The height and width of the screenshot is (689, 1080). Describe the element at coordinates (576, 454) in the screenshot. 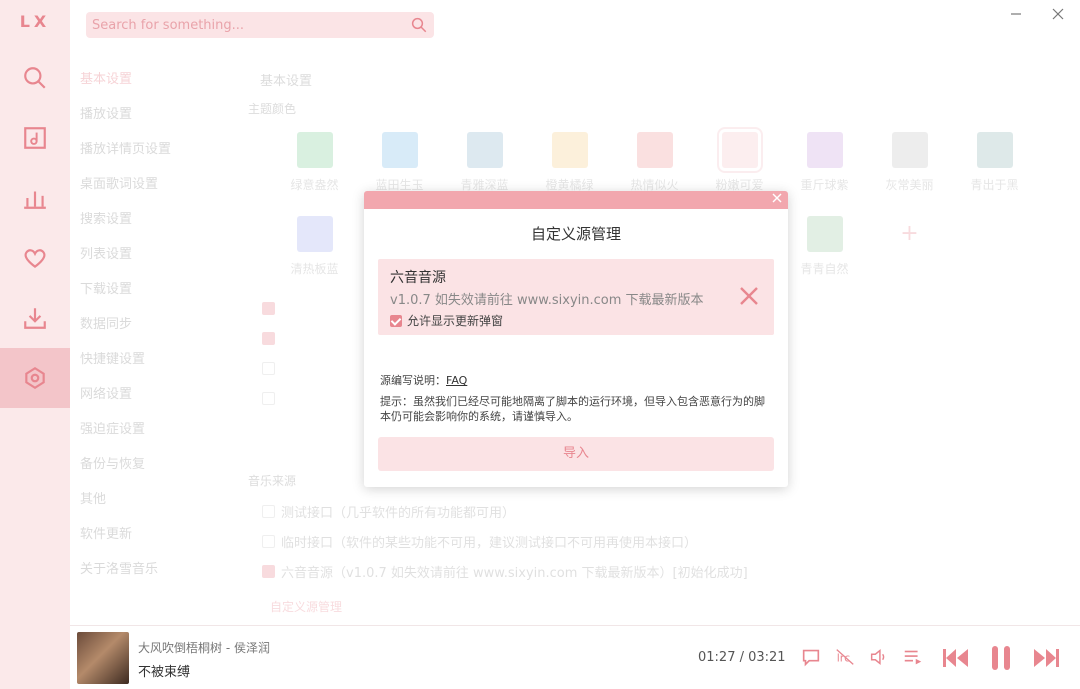

I see `import-button: 导入` at that location.